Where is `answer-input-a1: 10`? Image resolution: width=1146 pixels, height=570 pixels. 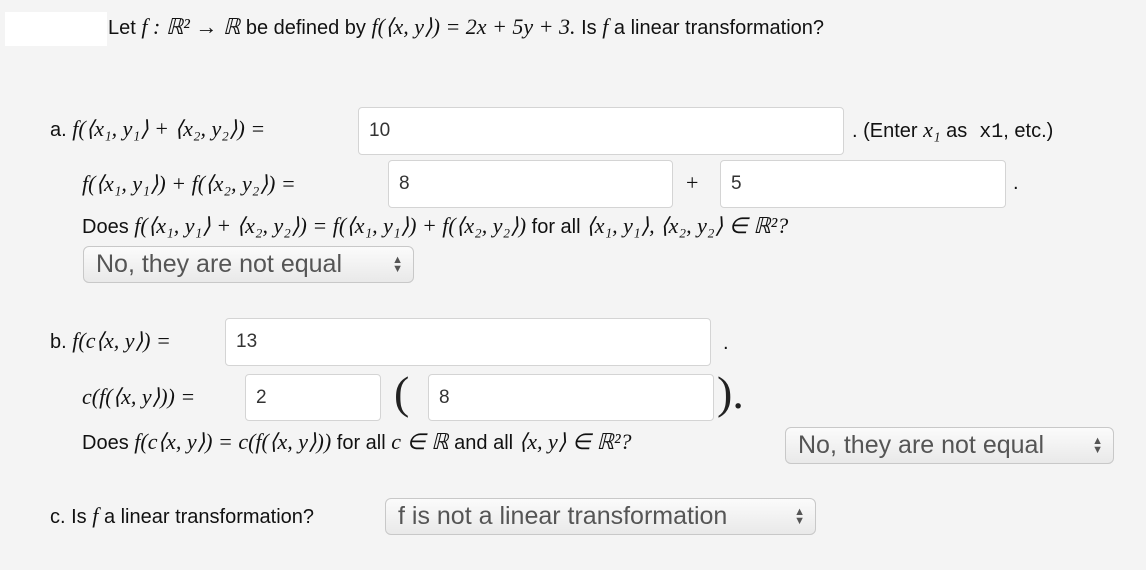
answer-input-a1: 10 is located at coordinates (601, 131).